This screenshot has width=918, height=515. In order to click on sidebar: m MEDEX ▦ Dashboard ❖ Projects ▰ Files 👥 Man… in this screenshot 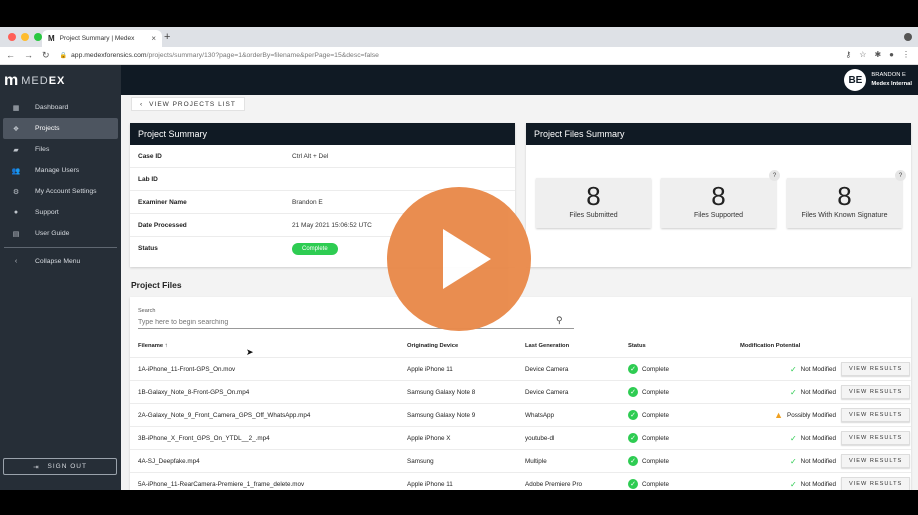, I will do `click(60, 277)`.